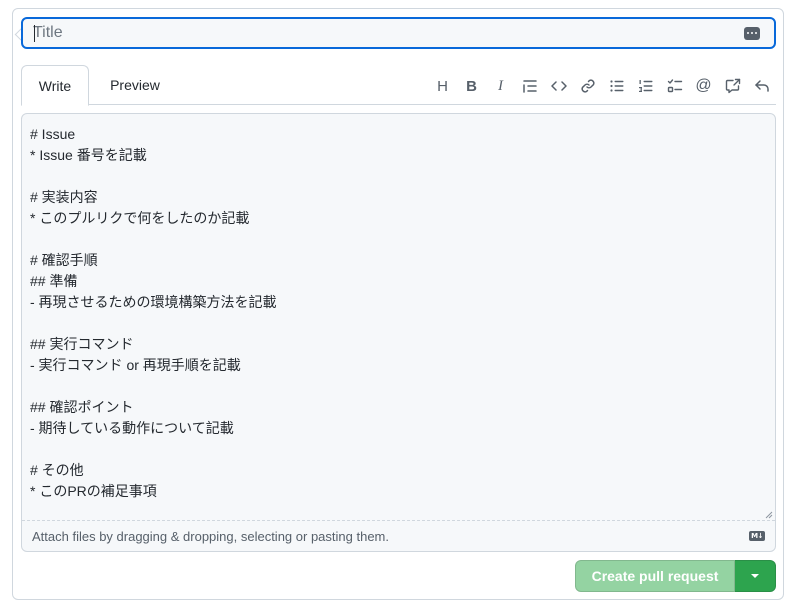 The width and height of the screenshot is (793, 611). I want to click on italic-glyph: I, so click(500, 85).